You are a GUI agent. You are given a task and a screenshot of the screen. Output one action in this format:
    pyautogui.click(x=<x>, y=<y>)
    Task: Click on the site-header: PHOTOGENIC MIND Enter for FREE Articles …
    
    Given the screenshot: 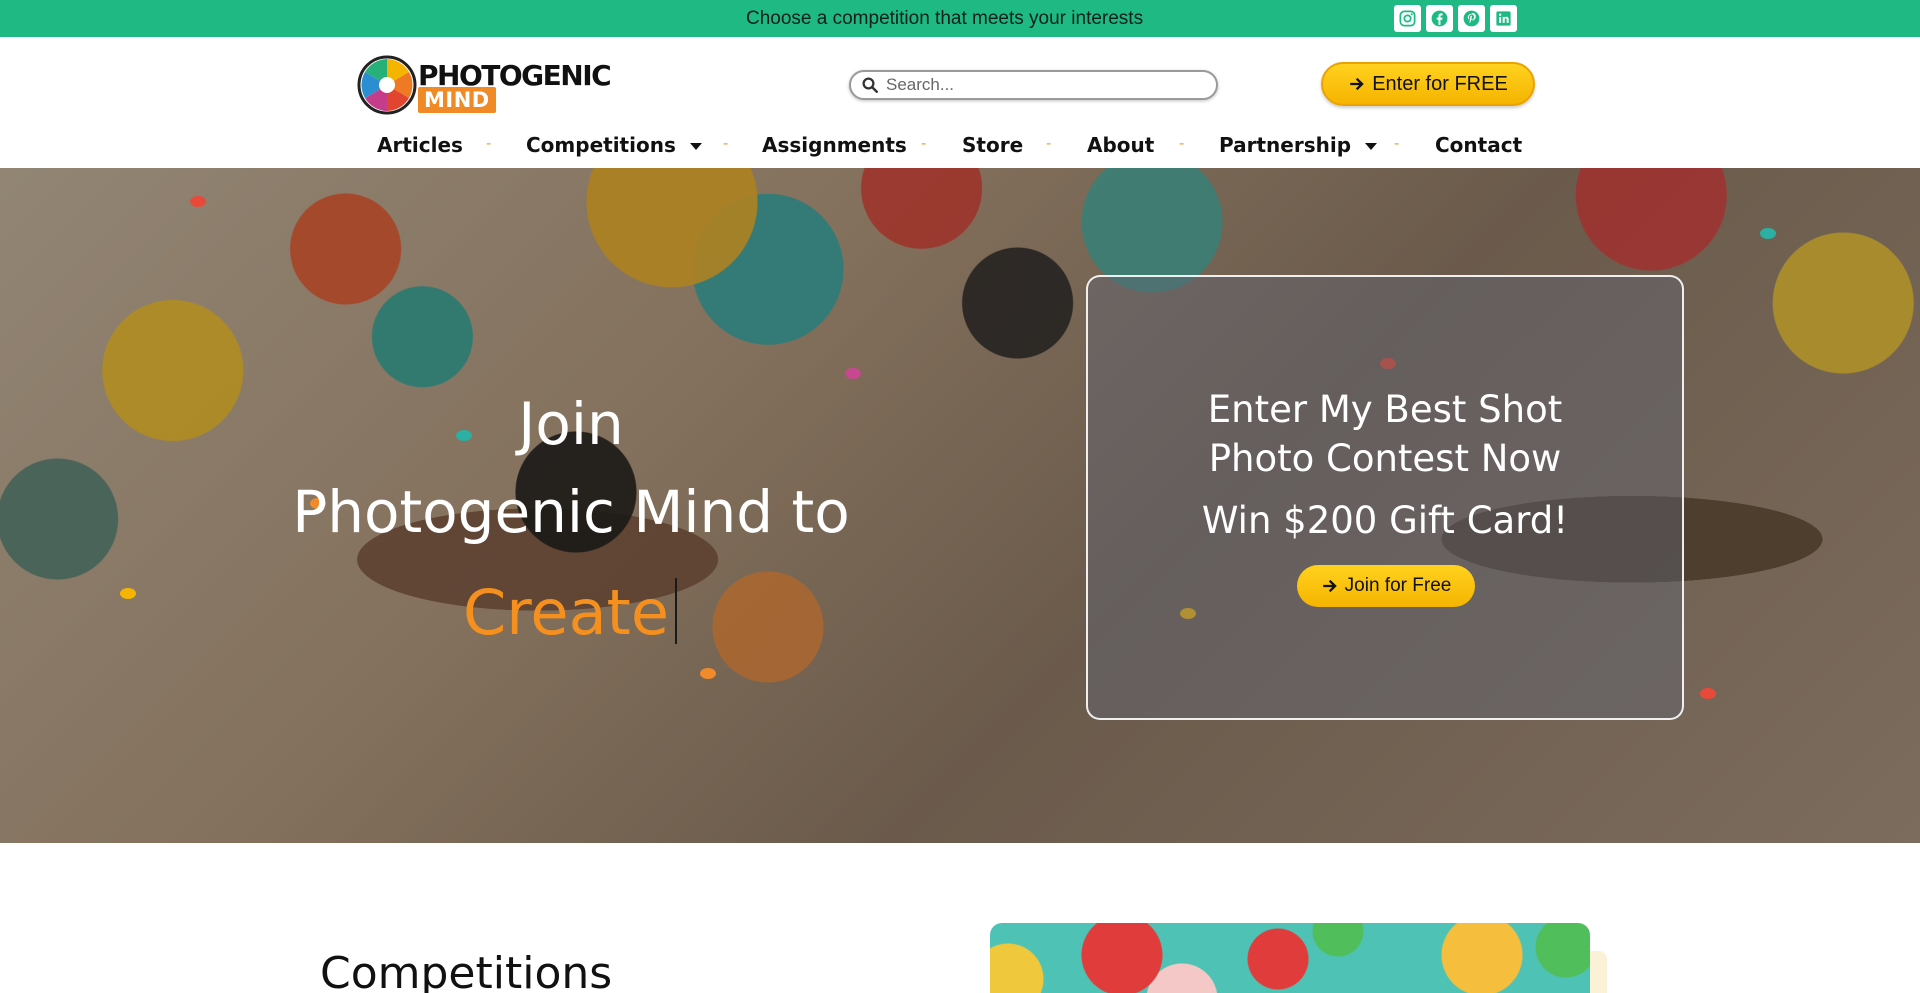 What is the action you would take?
    pyautogui.click(x=960, y=102)
    